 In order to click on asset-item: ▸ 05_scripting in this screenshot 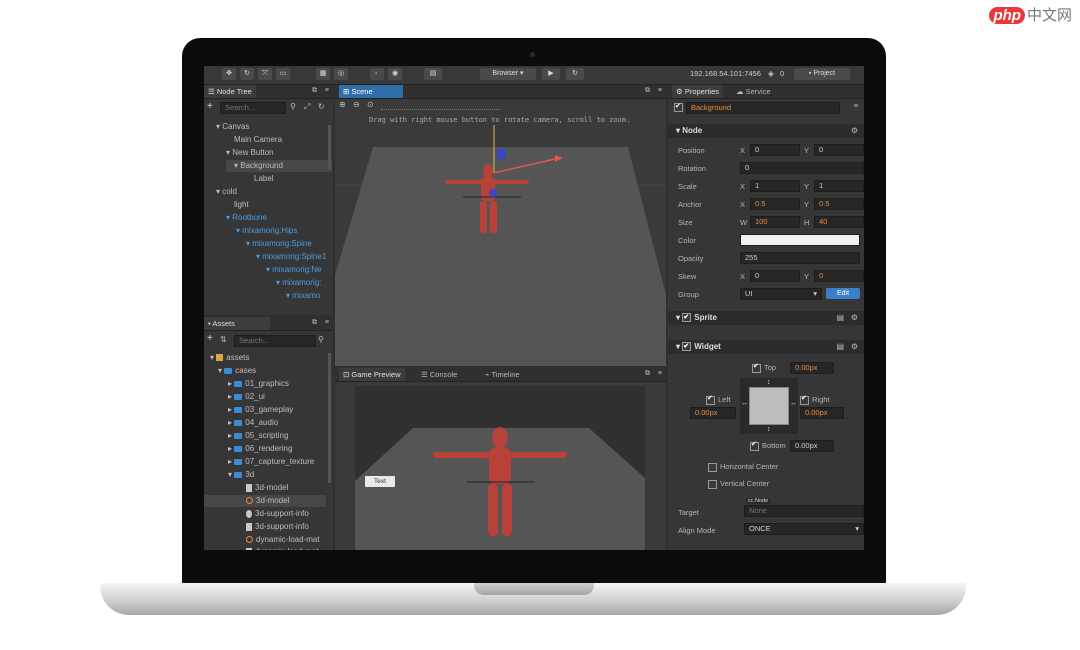, I will do `click(258, 436)`.